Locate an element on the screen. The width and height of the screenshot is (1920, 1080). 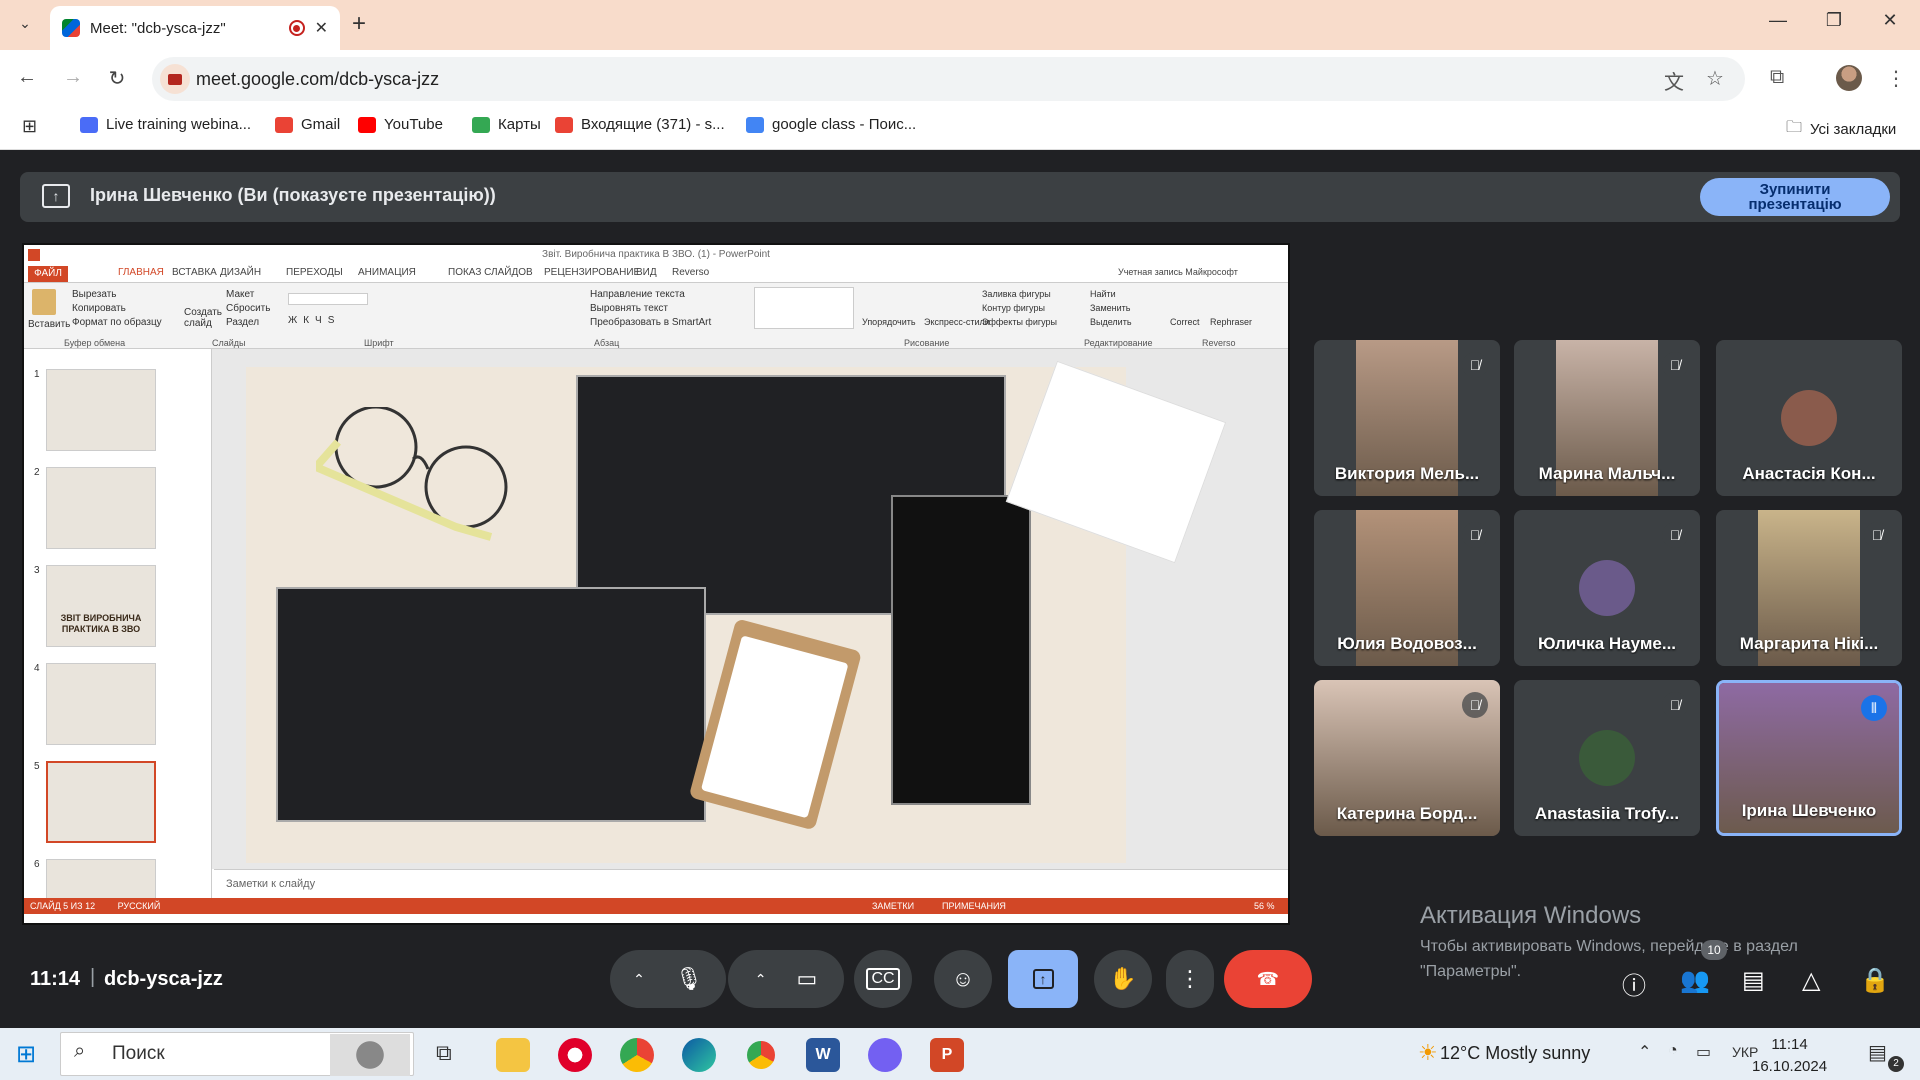
active-tab: Meet: "dcb-ysca-jzz" ✕ is located at coordinates (195, 28).